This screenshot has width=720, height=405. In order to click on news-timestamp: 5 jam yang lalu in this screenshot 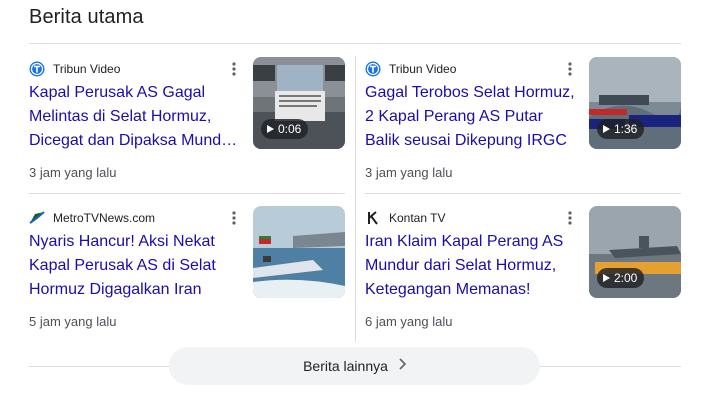, I will do `click(73, 321)`.